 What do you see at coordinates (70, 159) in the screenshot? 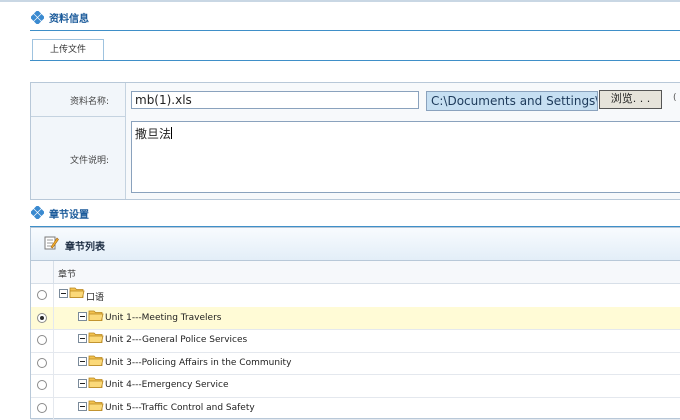
I see `desc-label: 文件说明:` at bounding box center [70, 159].